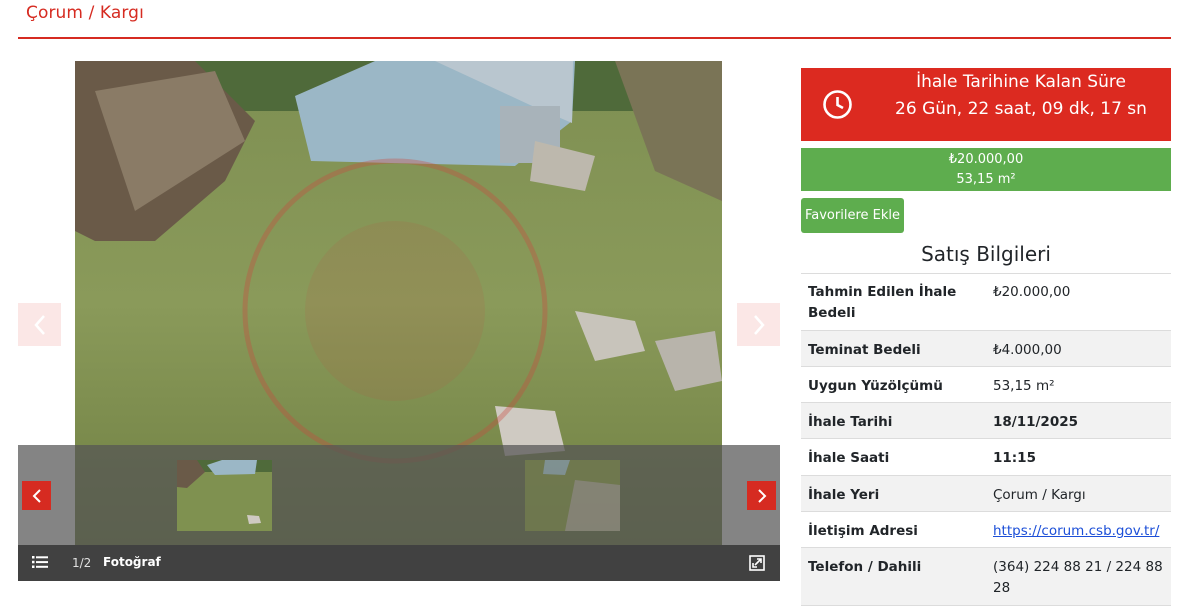  Describe the element at coordinates (40, 562) in the screenshot. I see `list-icon` at that location.